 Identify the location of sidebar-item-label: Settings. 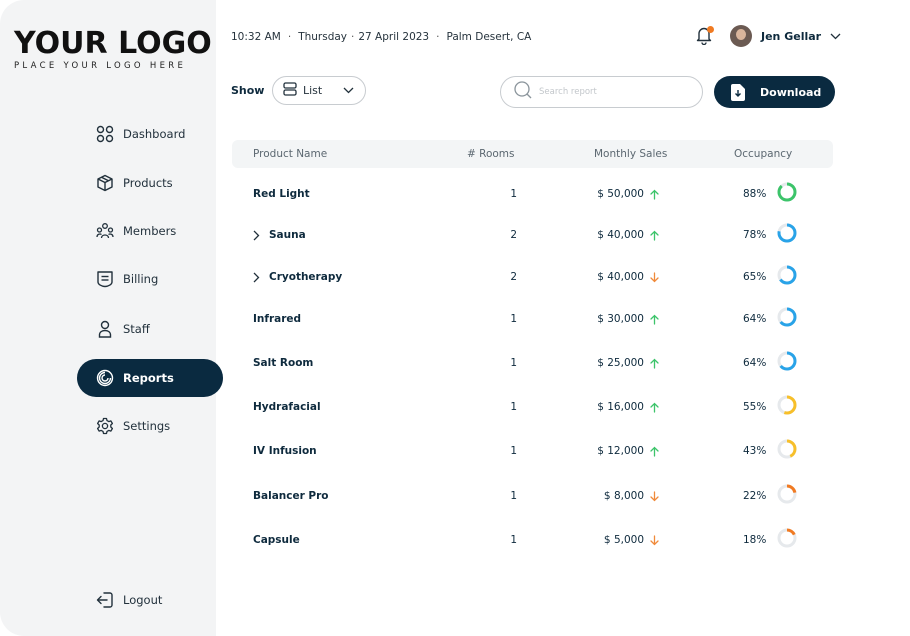
(147, 426).